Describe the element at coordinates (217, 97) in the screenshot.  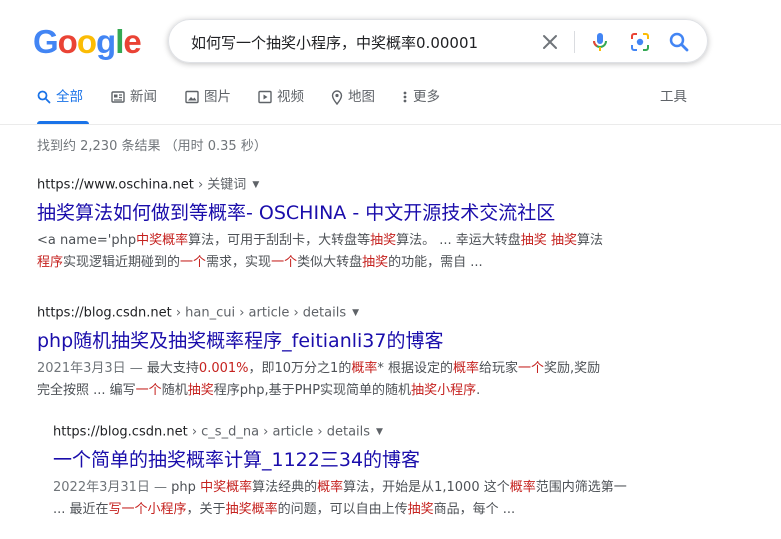
I see `tab-label: 图片` at that location.